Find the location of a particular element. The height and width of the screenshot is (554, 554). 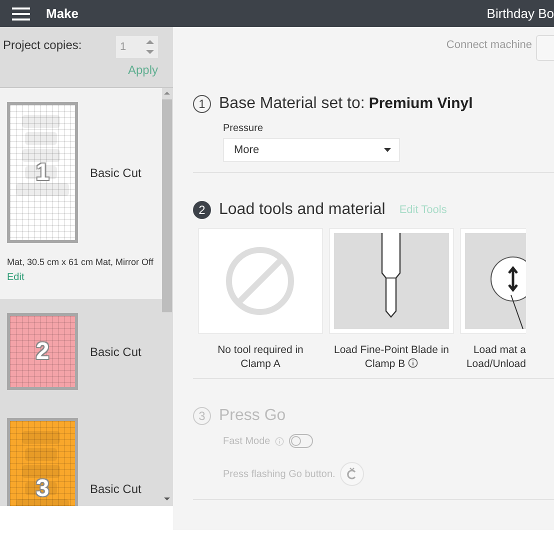

step-number: 3 is located at coordinates (202, 416).